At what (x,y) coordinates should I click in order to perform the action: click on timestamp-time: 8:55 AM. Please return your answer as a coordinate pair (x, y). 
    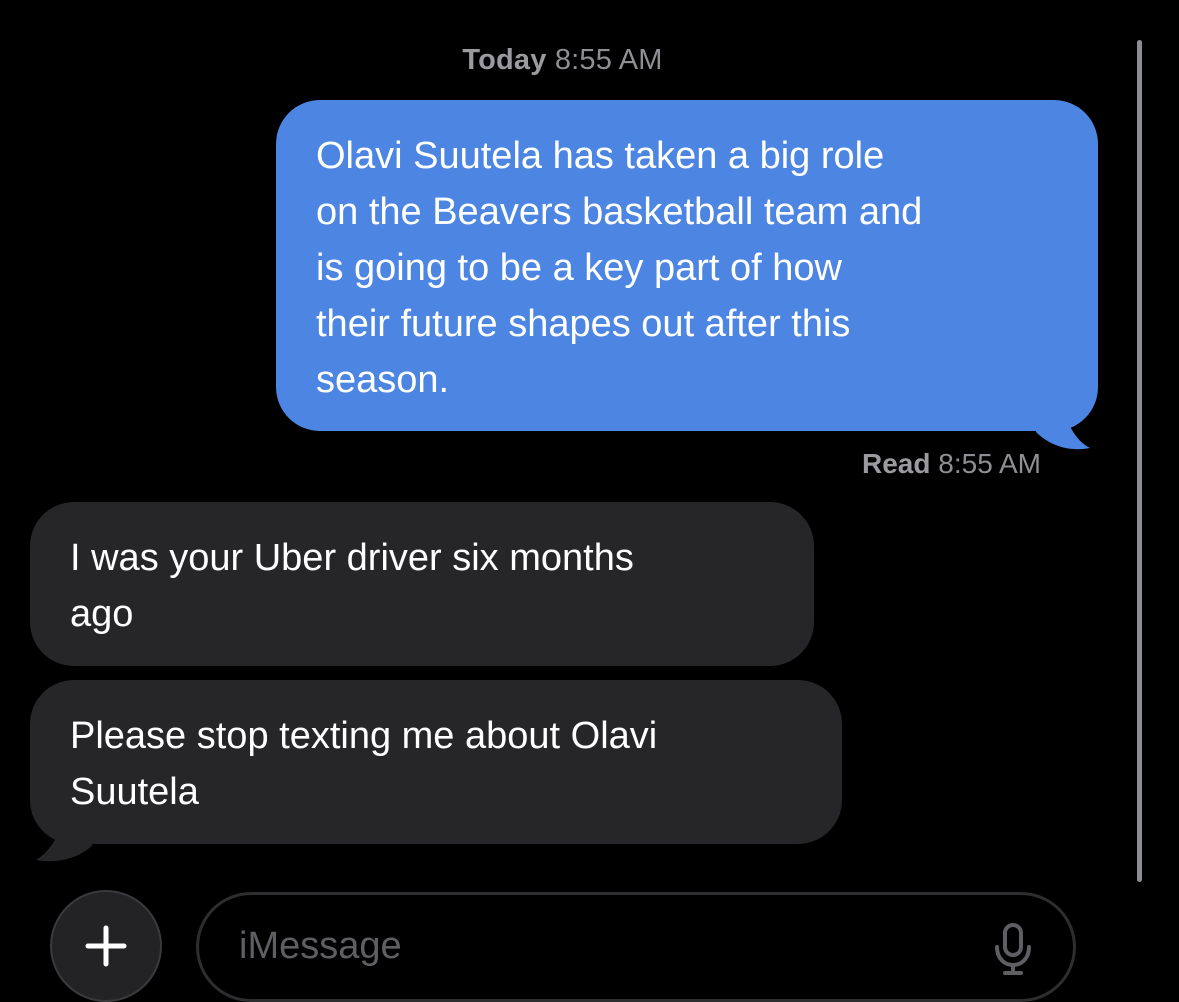
    Looking at the image, I should click on (608, 60).